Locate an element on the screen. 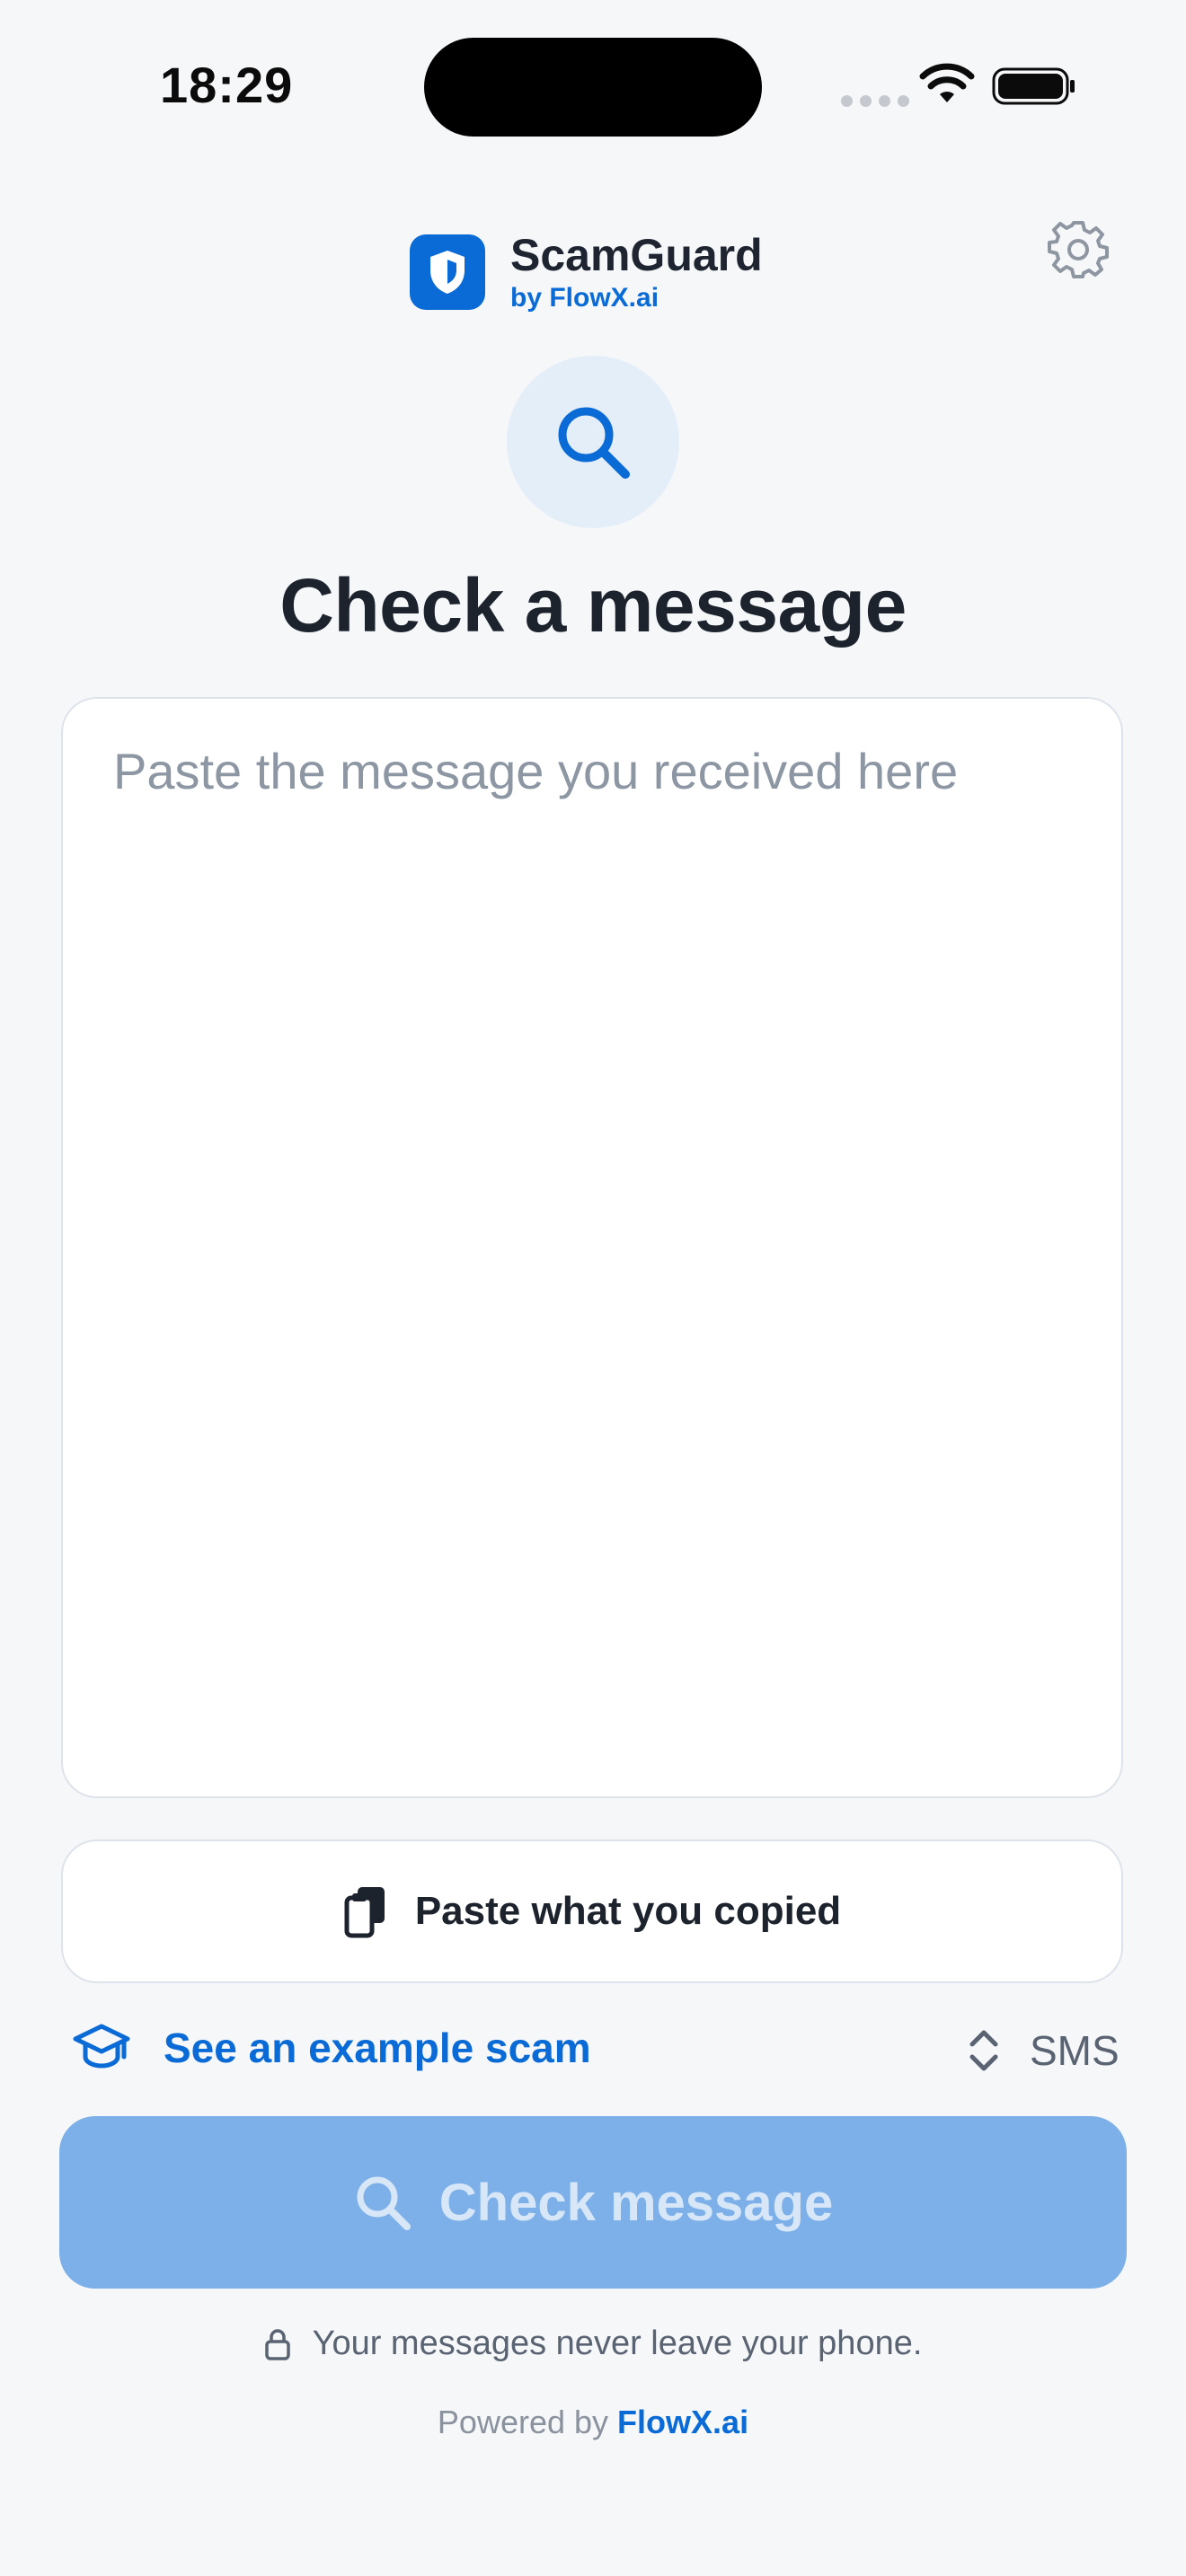 The width and height of the screenshot is (1186, 2576). page-title: Check a message is located at coordinates (593, 605).